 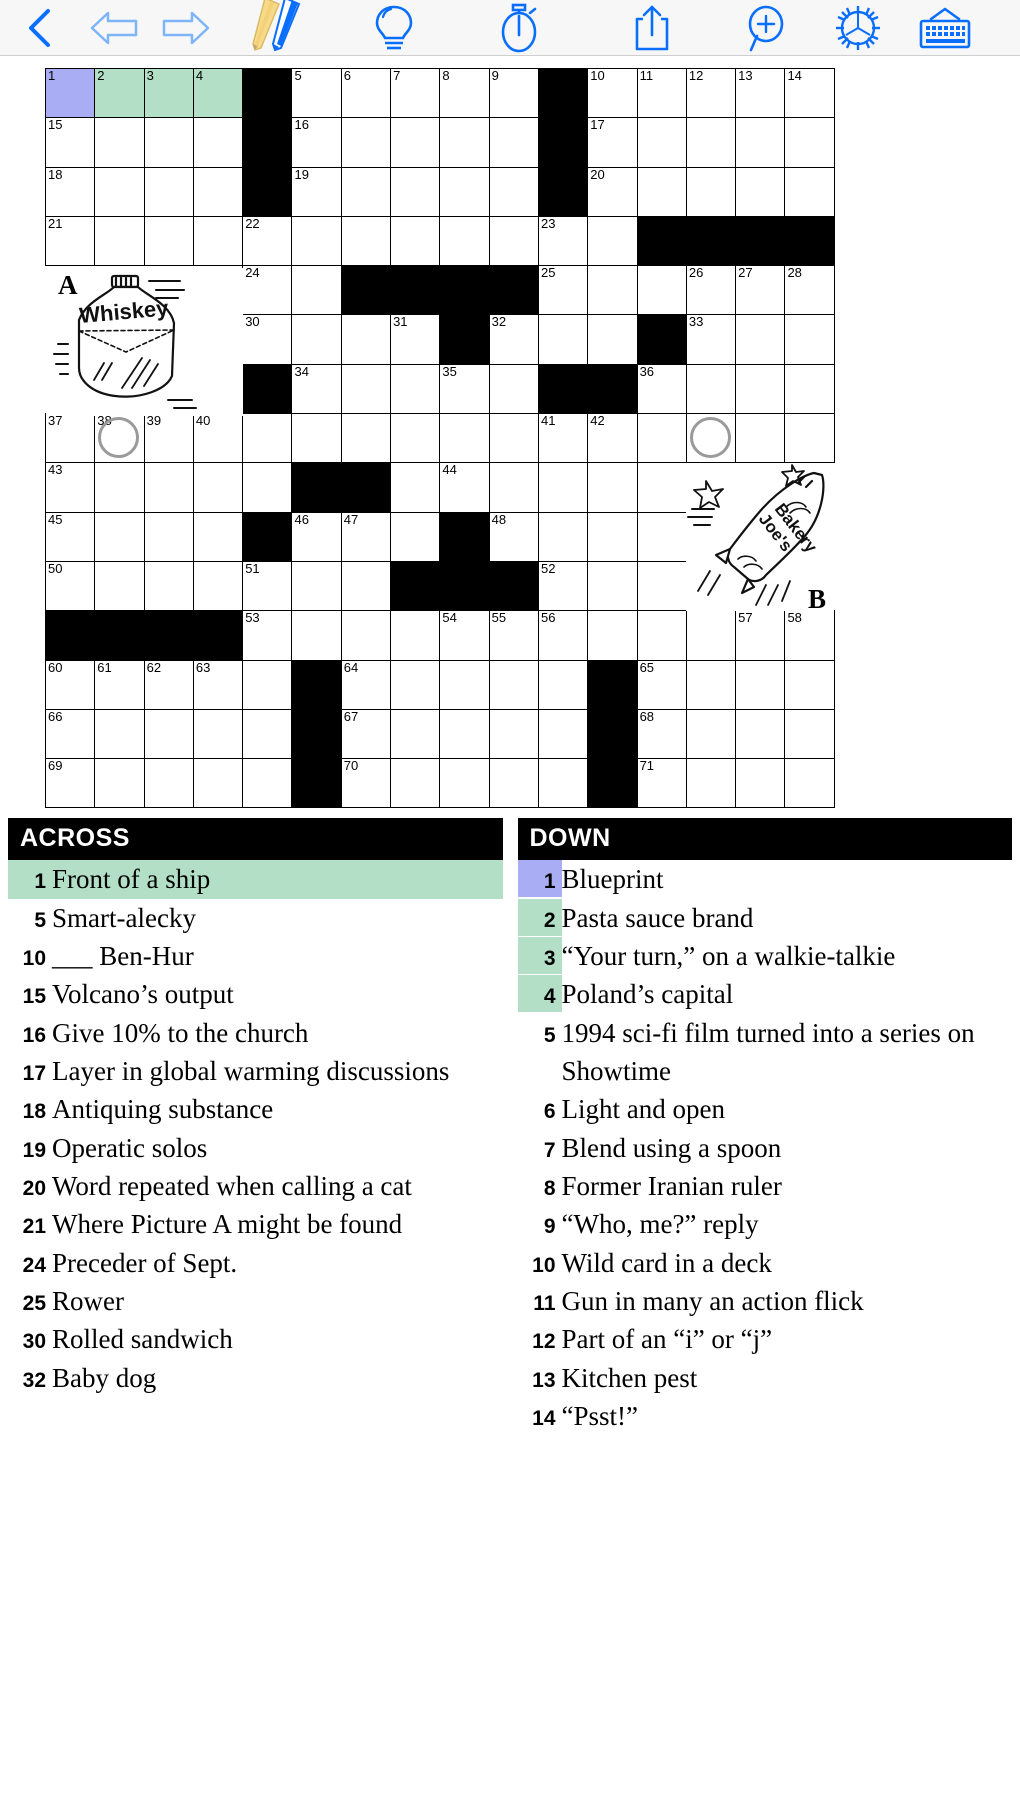 What do you see at coordinates (520, 28) in the screenshot?
I see `timer-button` at bounding box center [520, 28].